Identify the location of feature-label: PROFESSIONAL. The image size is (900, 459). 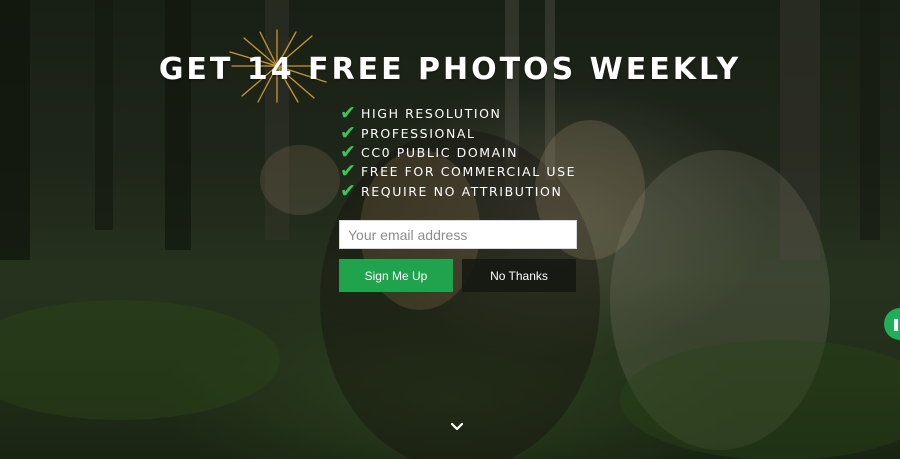
(418, 133).